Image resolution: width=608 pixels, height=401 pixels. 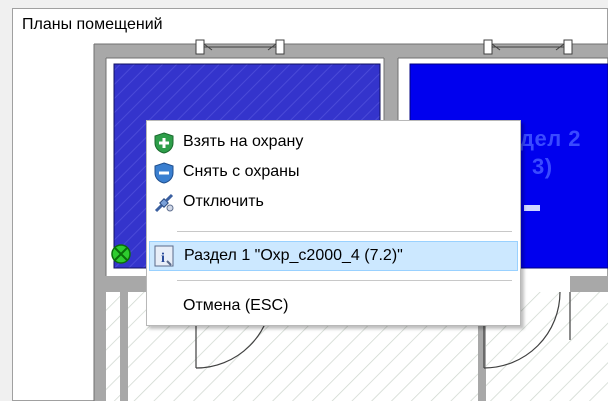 I want to click on zone-status-icon, so click(x=121, y=254).